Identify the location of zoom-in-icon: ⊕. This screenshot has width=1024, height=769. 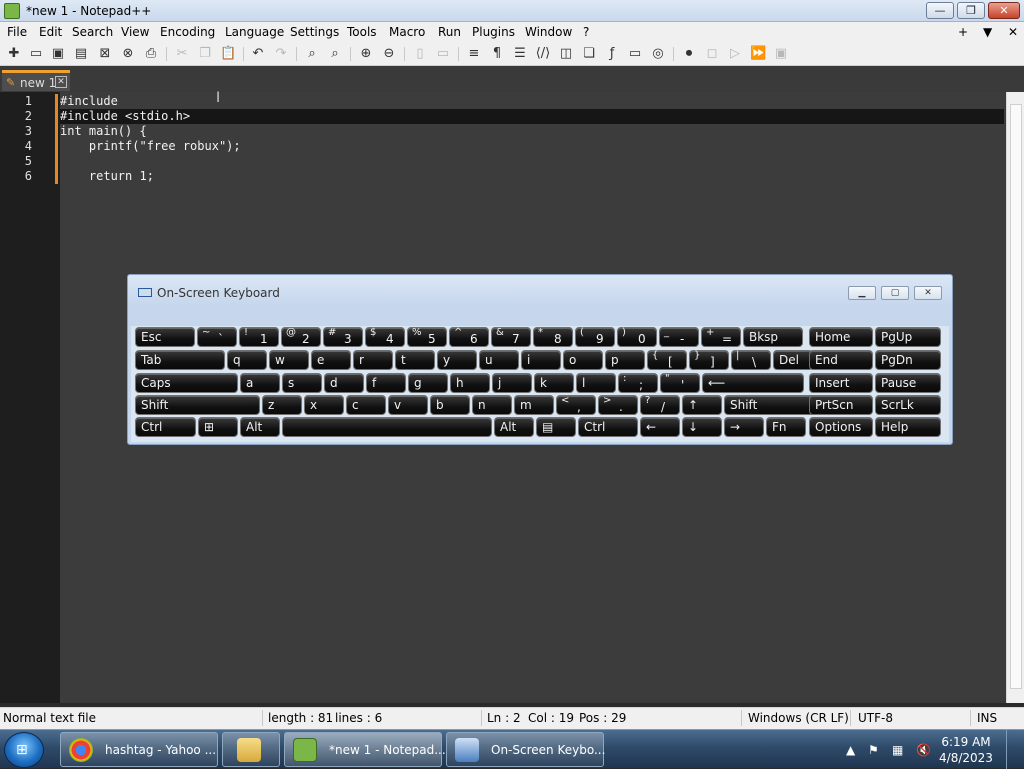
(366, 54).